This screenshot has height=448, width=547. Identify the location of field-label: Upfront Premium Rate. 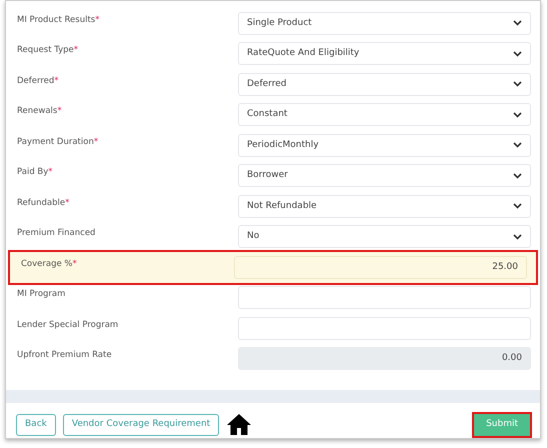
(64, 355).